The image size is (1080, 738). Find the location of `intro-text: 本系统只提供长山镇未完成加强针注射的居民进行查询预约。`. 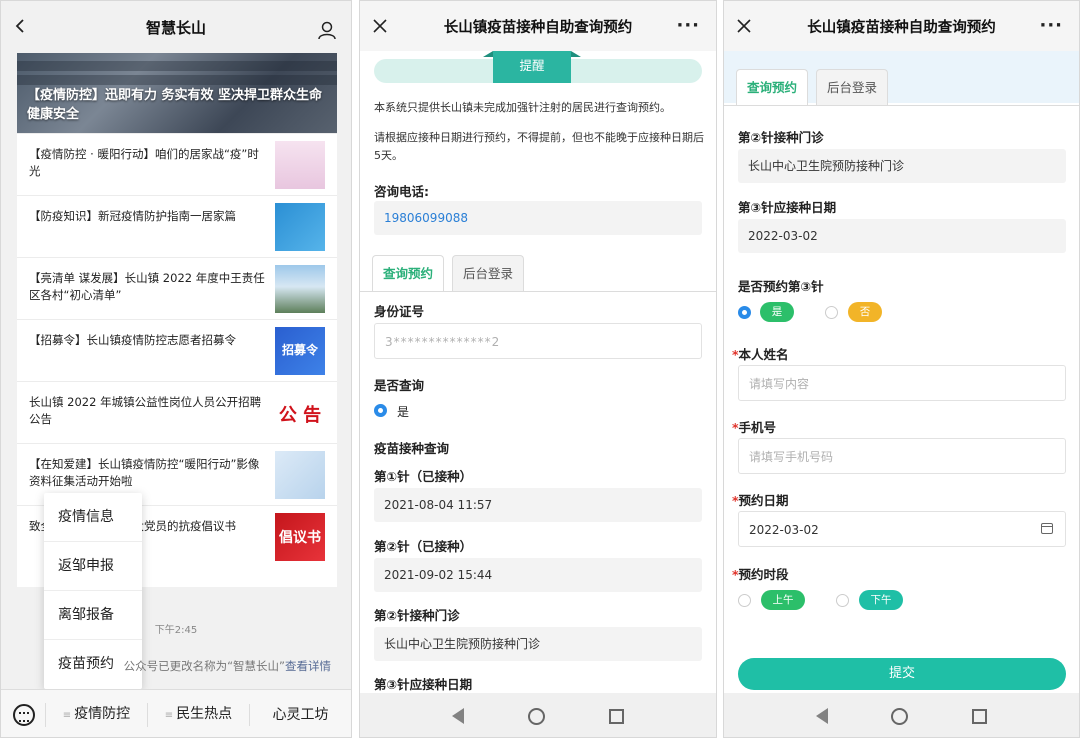

intro-text: 本系统只提供长山镇未完成加强针注射的居民进行查询预约。 is located at coordinates (522, 107).